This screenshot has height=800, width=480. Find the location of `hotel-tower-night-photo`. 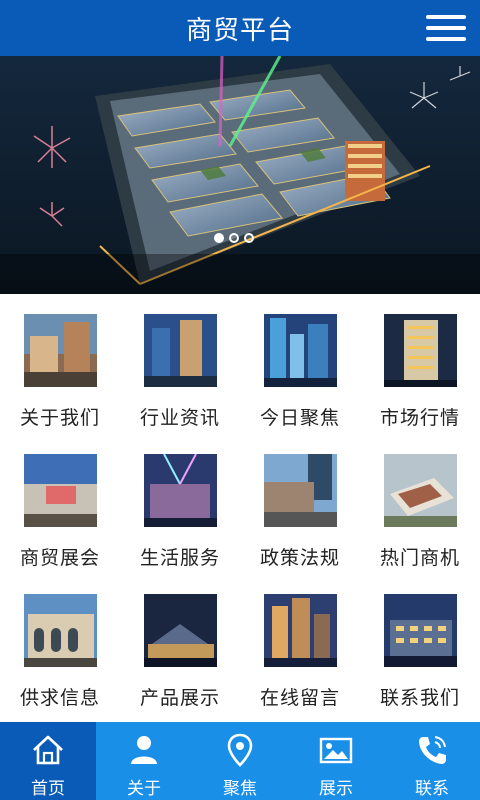

hotel-tower-night-photo is located at coordinates (420, 350).